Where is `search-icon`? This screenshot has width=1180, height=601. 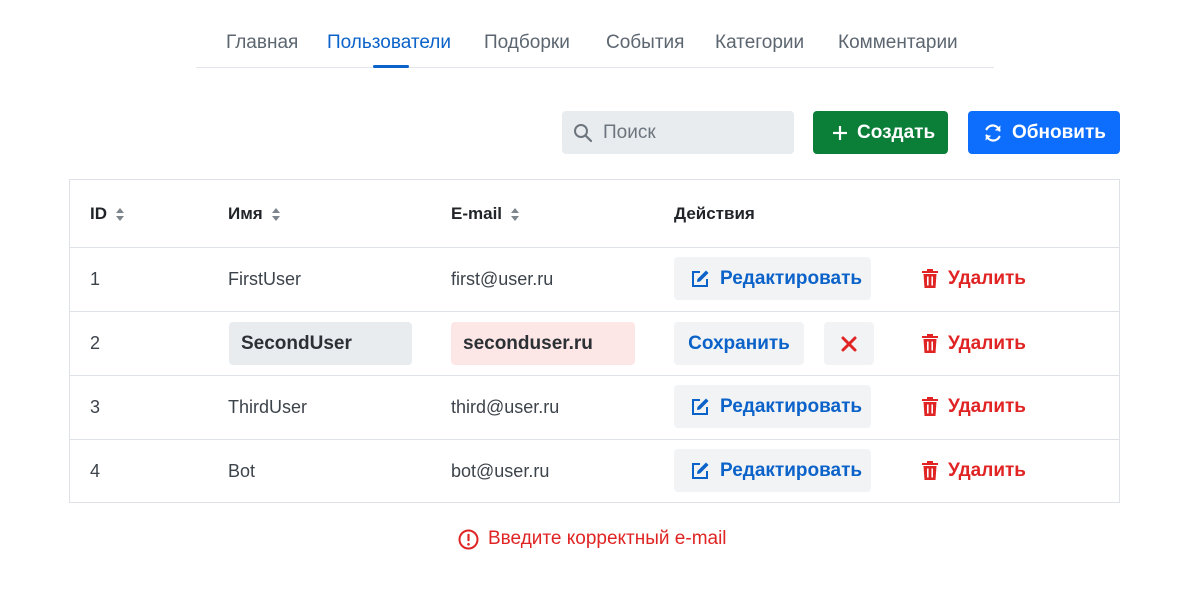
search-icon is located at coordinates (583, 133).